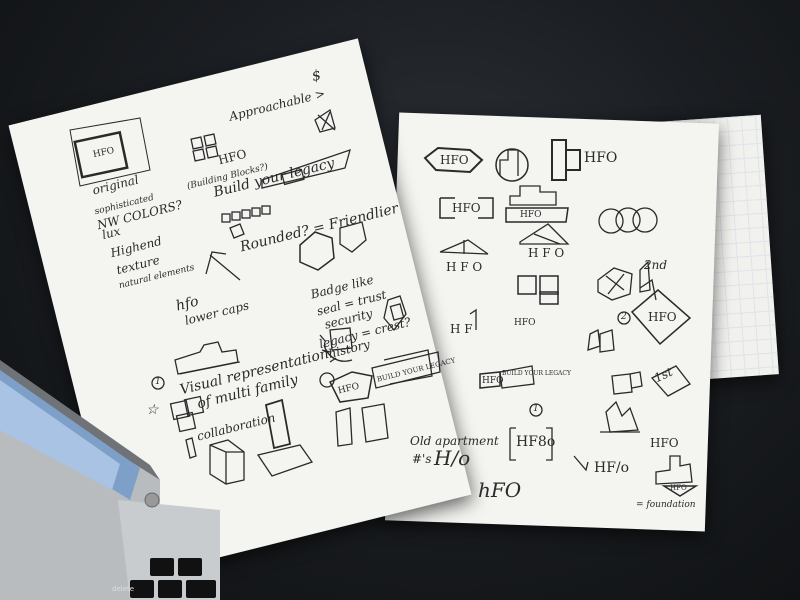 This screenshot has width=800, height=600. What do you see at coordinates (525, 323) in the screenshot?
I see `right-hfo-6: HFO` at bounding box center [525, 323].